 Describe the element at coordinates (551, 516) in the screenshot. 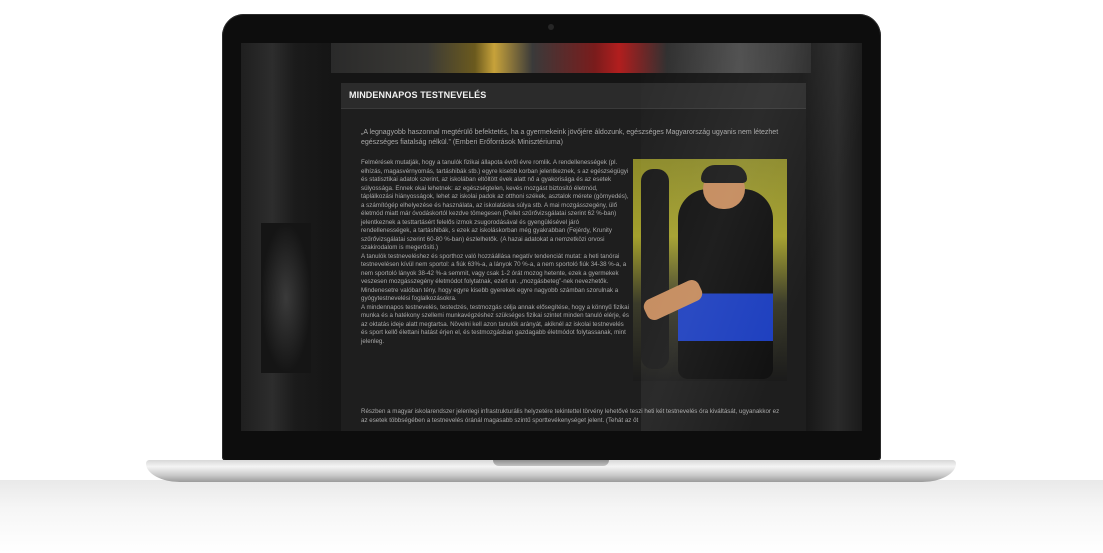

I see `floor-shadow` at that location.